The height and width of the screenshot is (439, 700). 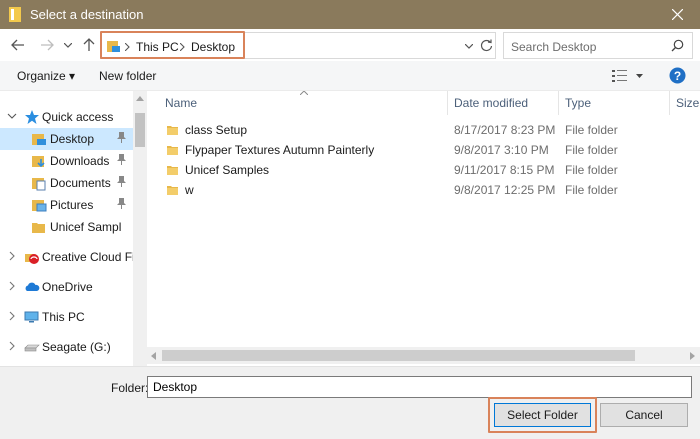 I want to click on organize-menu: Organize ▾, so click(x=46, y=76).